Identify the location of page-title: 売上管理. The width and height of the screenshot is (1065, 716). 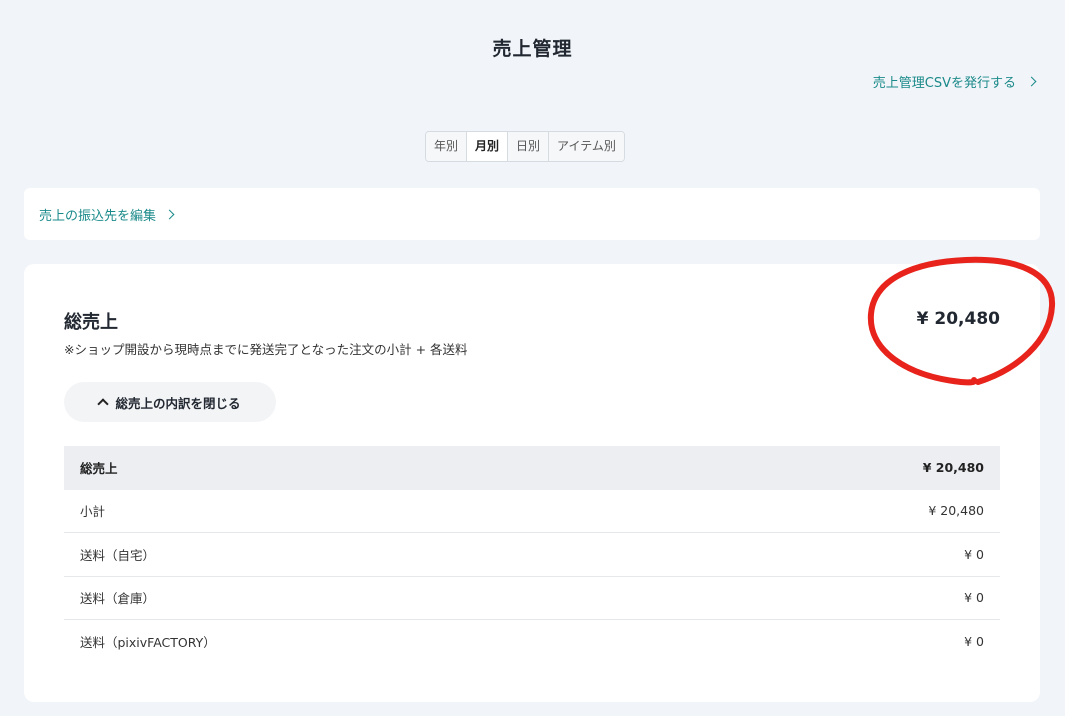
(532, 49).